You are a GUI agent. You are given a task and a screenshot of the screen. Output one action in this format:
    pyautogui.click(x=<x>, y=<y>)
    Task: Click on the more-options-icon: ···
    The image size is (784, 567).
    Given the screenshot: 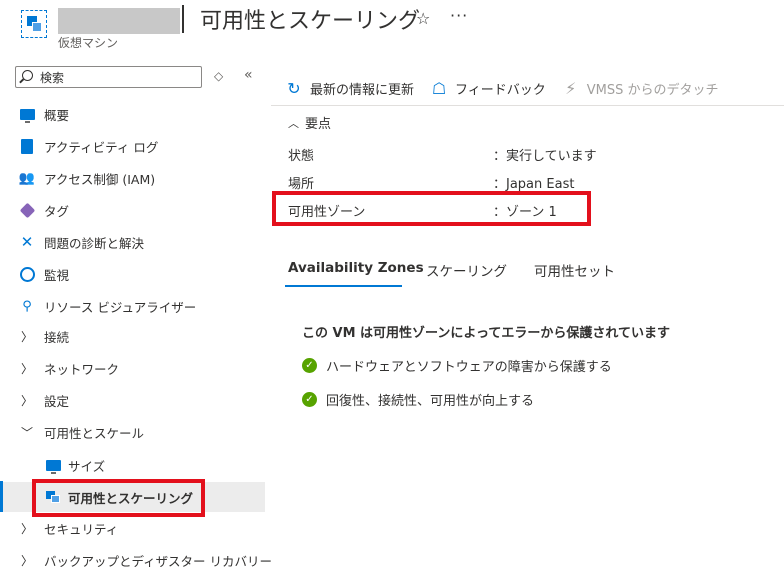 What is the action you would take?
    pyautogui.click(x=459, y=15)
    